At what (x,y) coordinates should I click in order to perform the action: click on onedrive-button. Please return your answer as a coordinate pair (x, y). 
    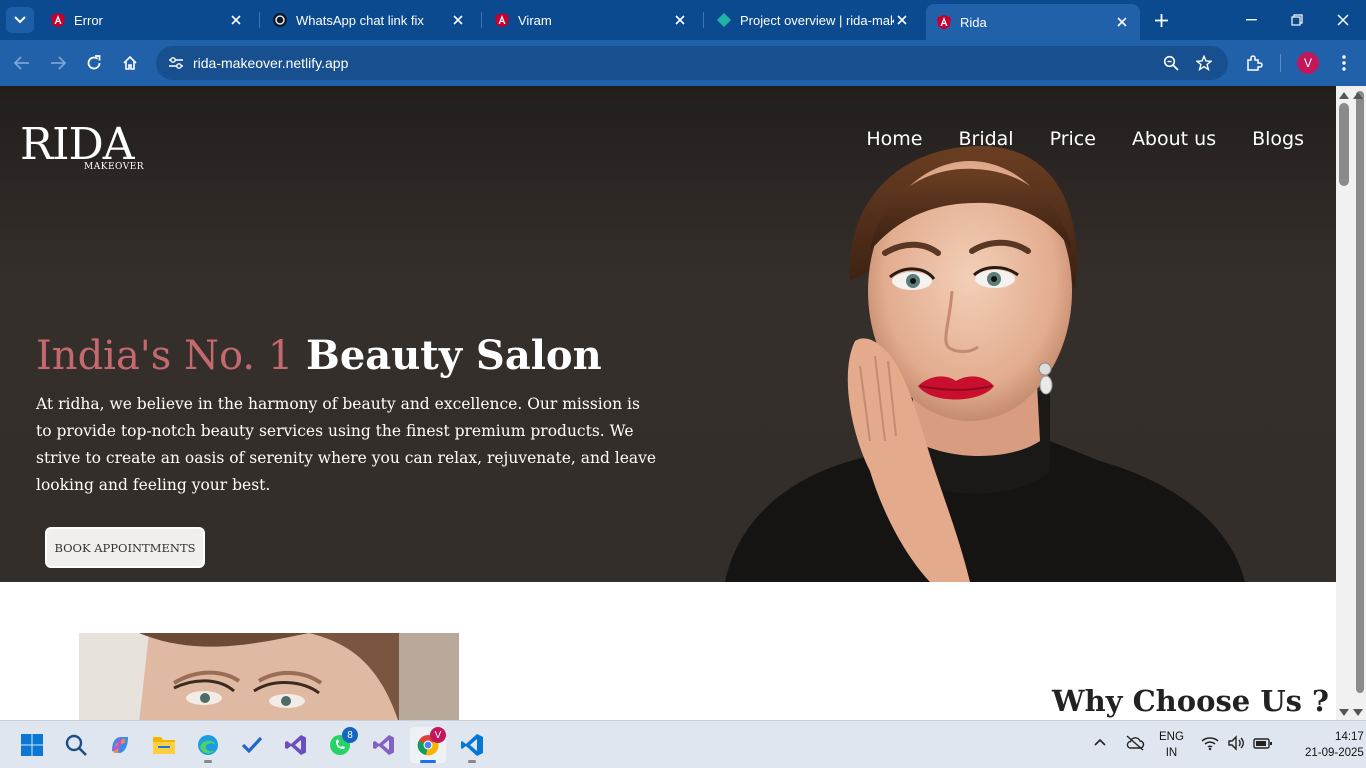
    Looking at the image, I should click on (1135, 745).